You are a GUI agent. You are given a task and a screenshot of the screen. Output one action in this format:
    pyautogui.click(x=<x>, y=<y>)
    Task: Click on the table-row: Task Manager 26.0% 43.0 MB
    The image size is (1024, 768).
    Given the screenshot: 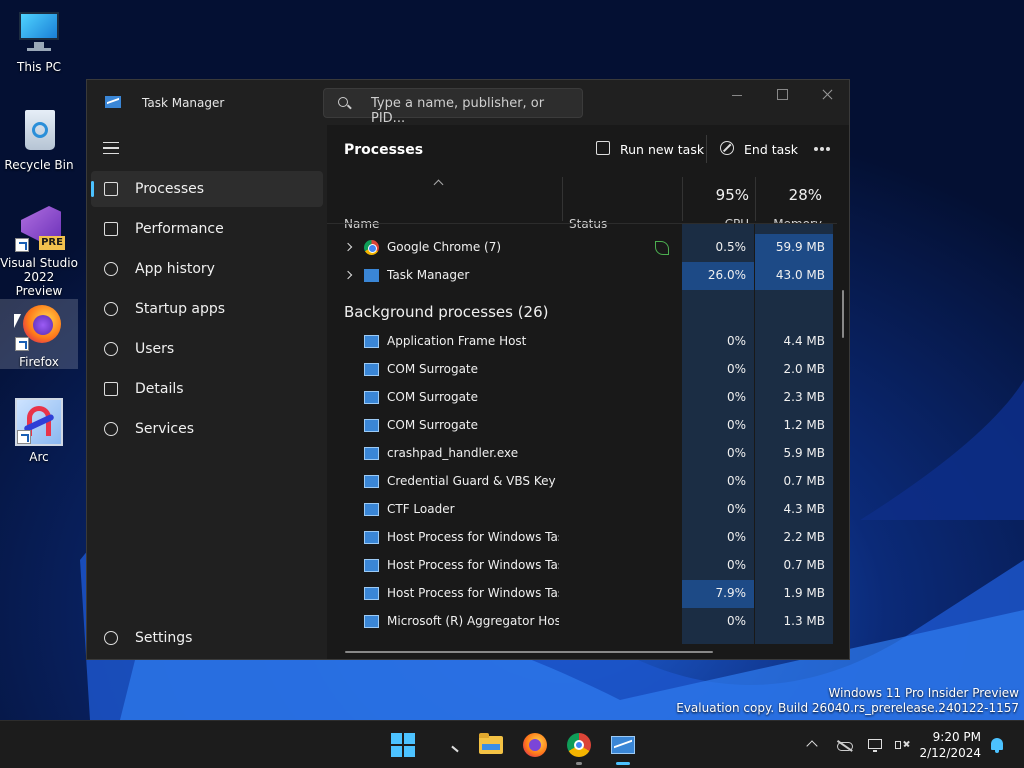 What is the action you would take?
    pyautogui.click(x=582, y=276)
    